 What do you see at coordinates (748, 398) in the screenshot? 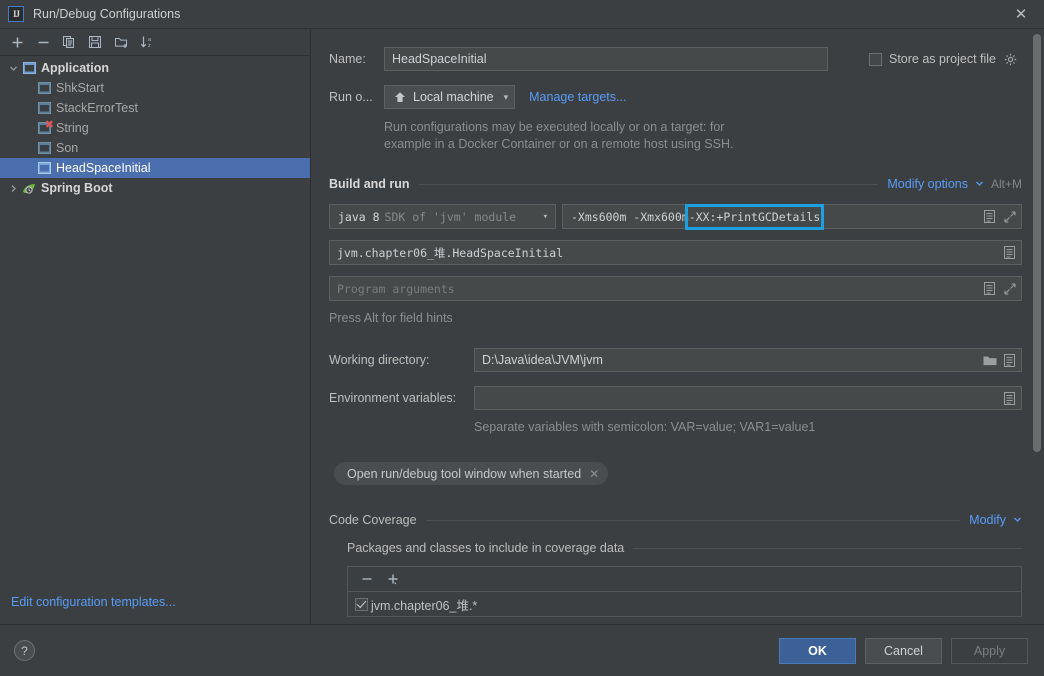
I see `environment-variables-input` at bounding box center [748, 398].